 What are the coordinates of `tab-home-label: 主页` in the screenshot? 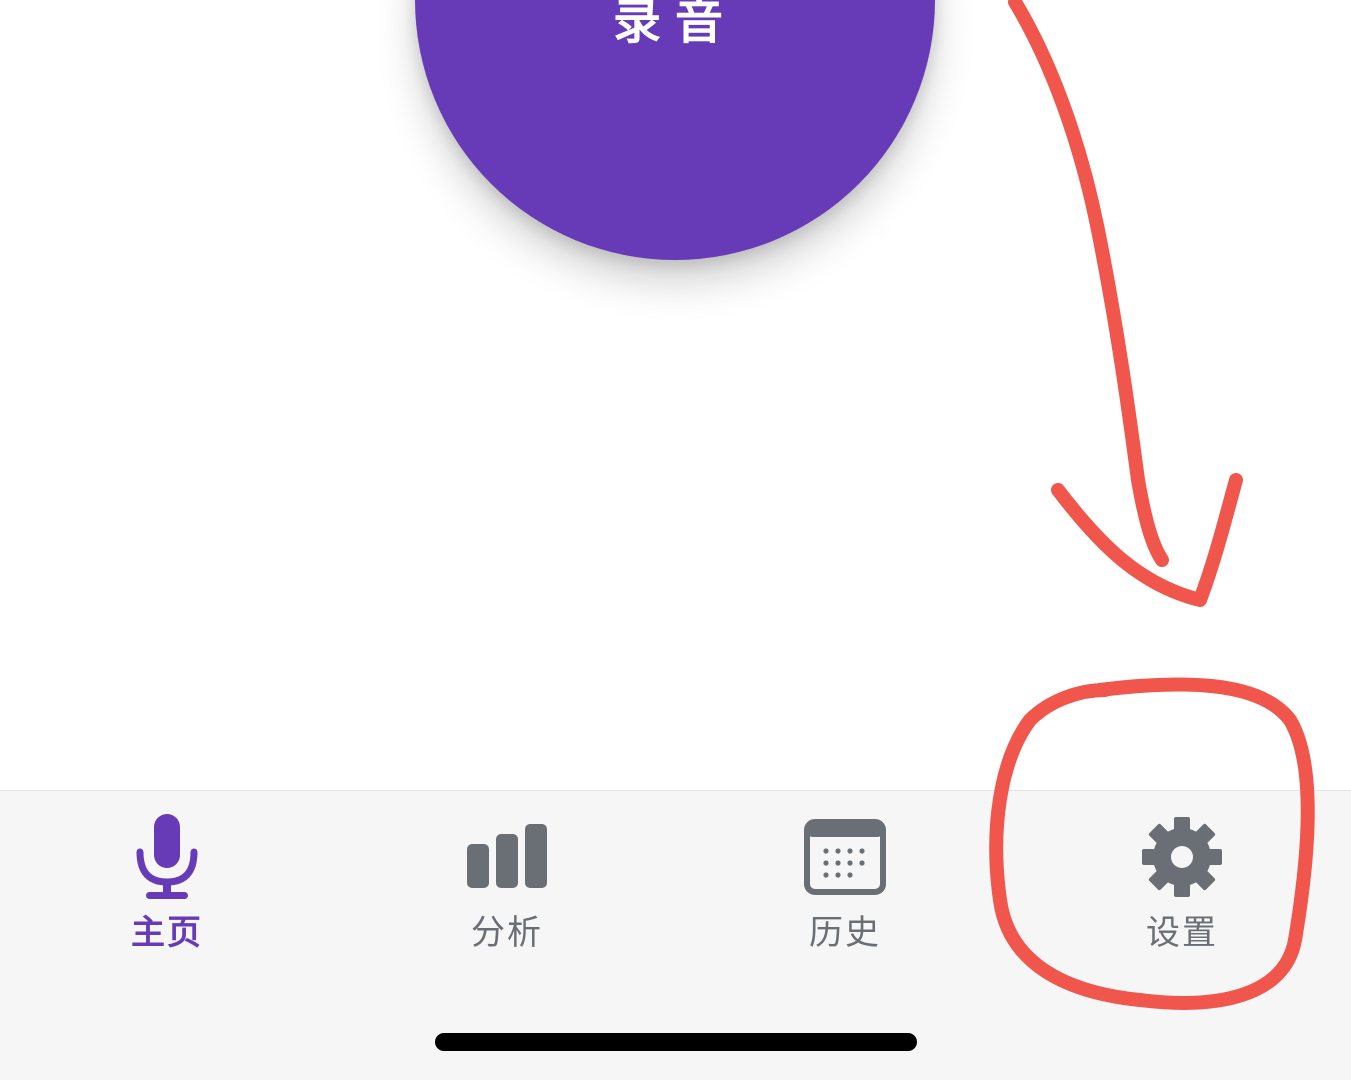 It's located at (167, 933).